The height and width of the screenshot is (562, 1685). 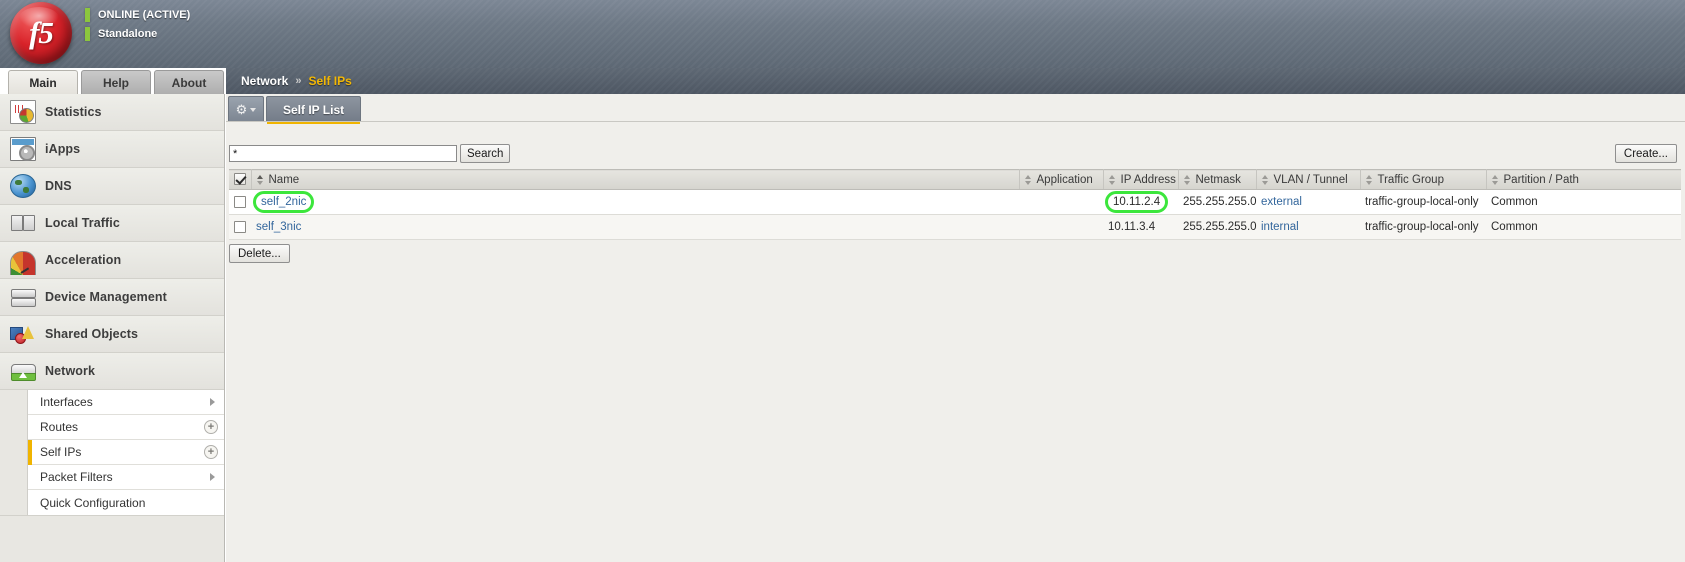 What do you see at coordinates (144, 15) in the screenshot?
I see `status-primary-label: ONLINE (ACTIVE)` at bounding box center [144, 15].